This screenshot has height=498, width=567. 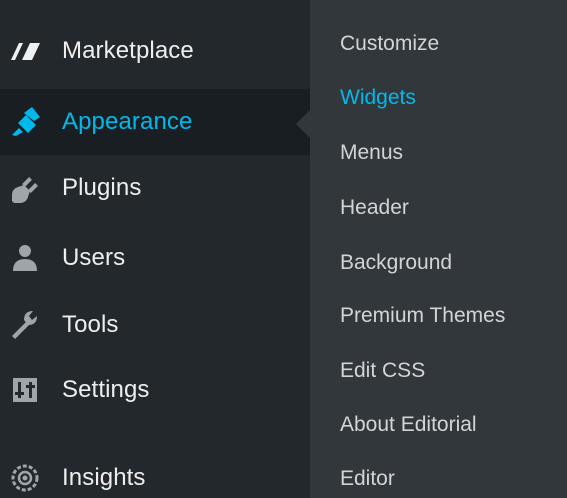 What do you see at coordinates (104, 477) in the screenshot?
I see `menu-item-label: Insights` at bounding box center [104, 477].